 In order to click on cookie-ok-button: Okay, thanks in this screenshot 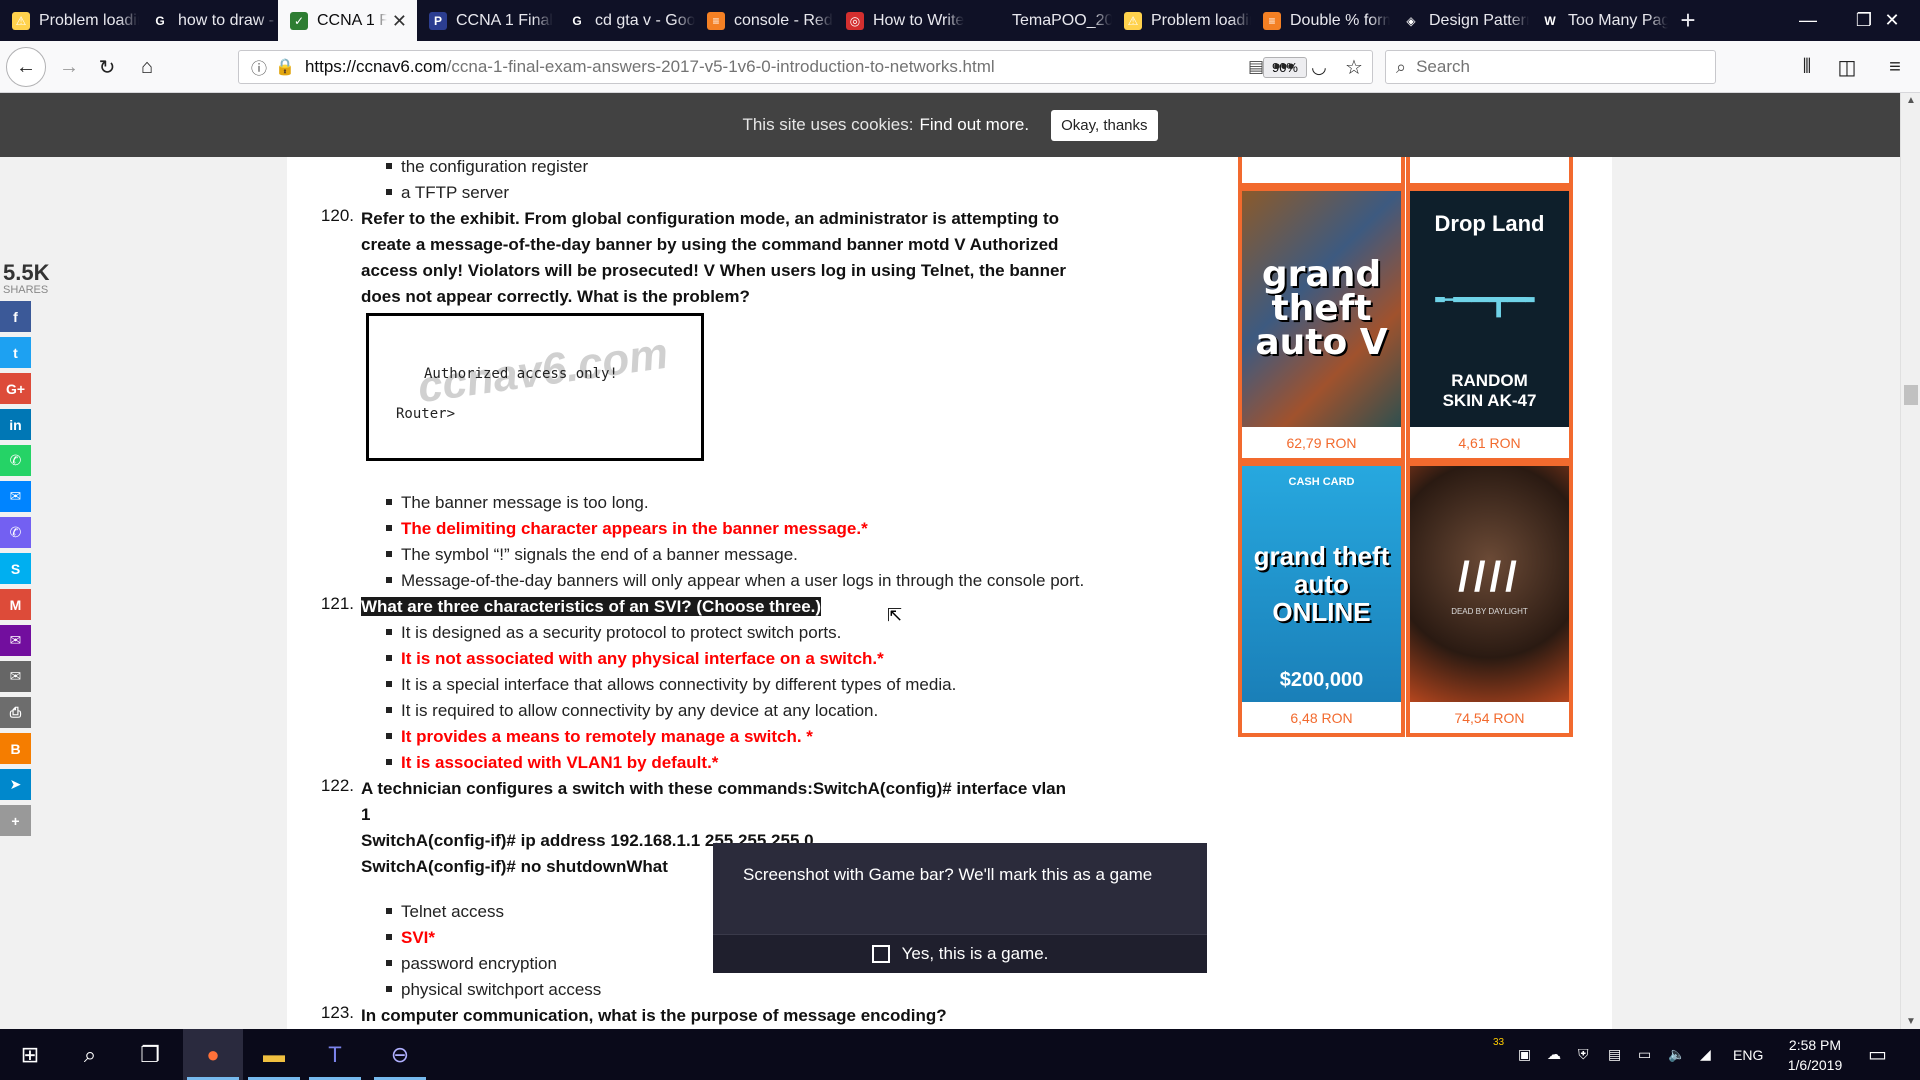, I will do `click(1104, 125)`.